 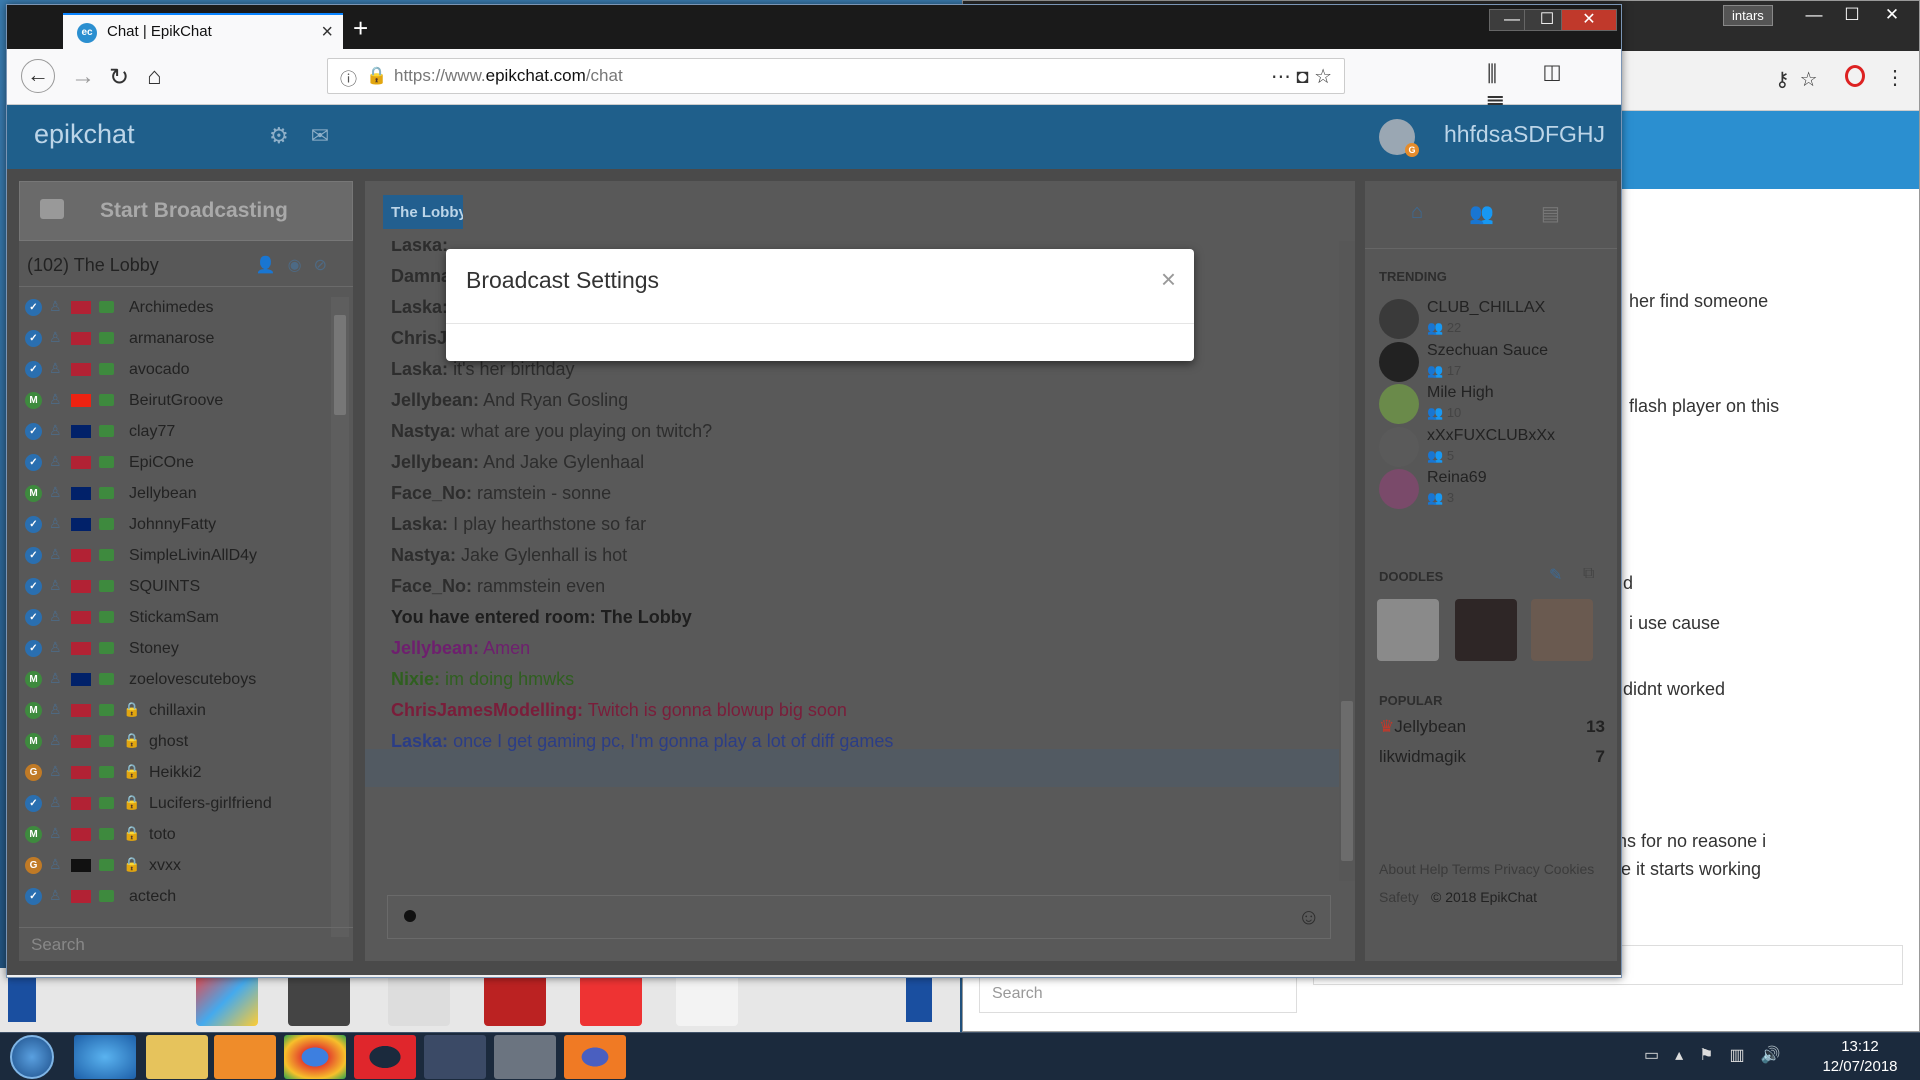 I want to click on background-menu-icon: ⋮, so click(x=1895, y=77).